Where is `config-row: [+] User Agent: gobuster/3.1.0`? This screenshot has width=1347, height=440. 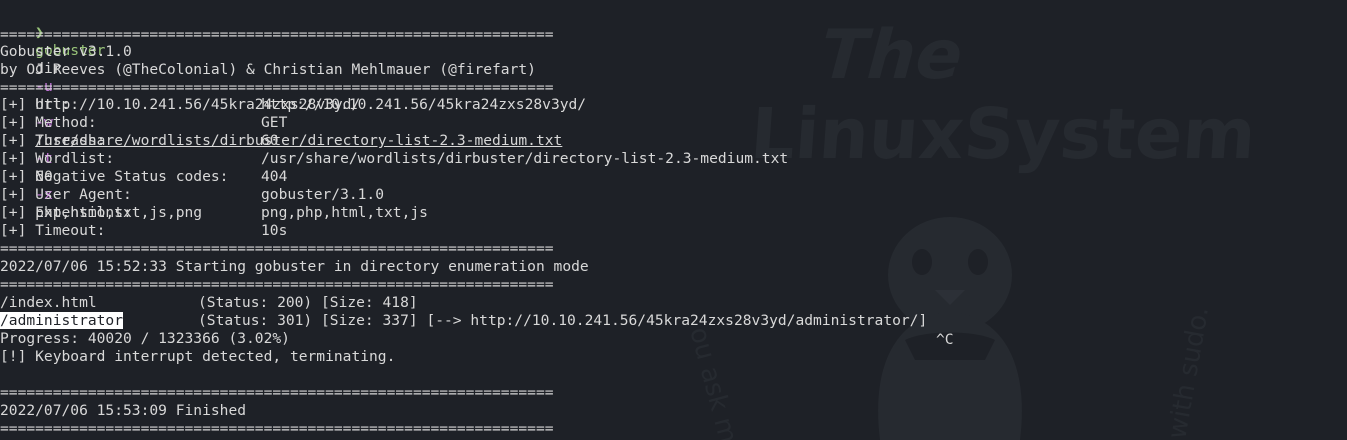
config-row: [+] User Agent: gobuster/3.1.0 is located at coordinates (192, 195).